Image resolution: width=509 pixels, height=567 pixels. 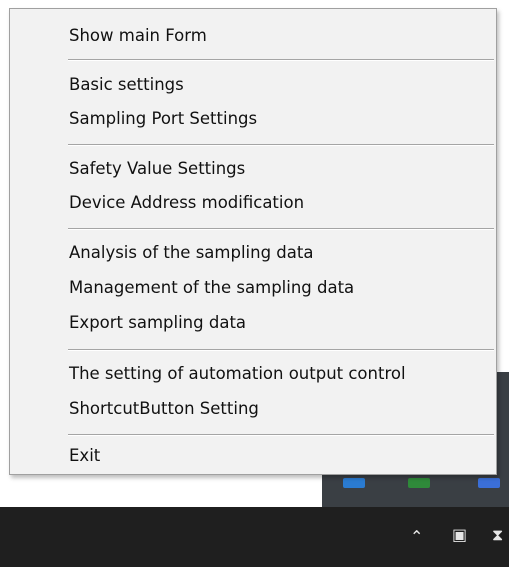 I want to click on menu-item-analysis-sampling-data: Analysis of the sampling data, so click(x=253, y=253).